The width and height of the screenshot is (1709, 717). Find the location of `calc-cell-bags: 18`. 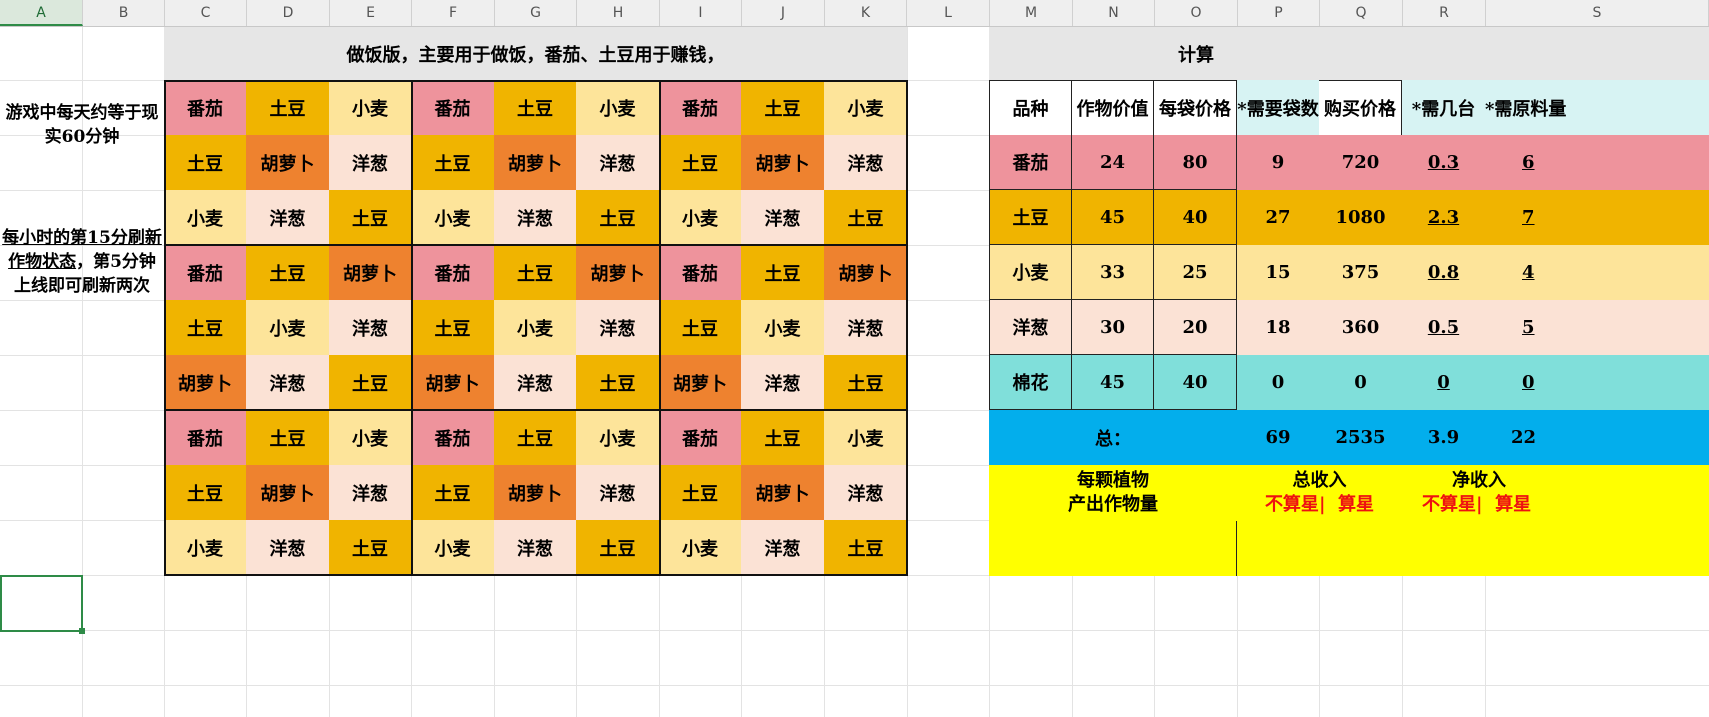

calc-cell-bags: 18 is located at coordinates (1278, 327).